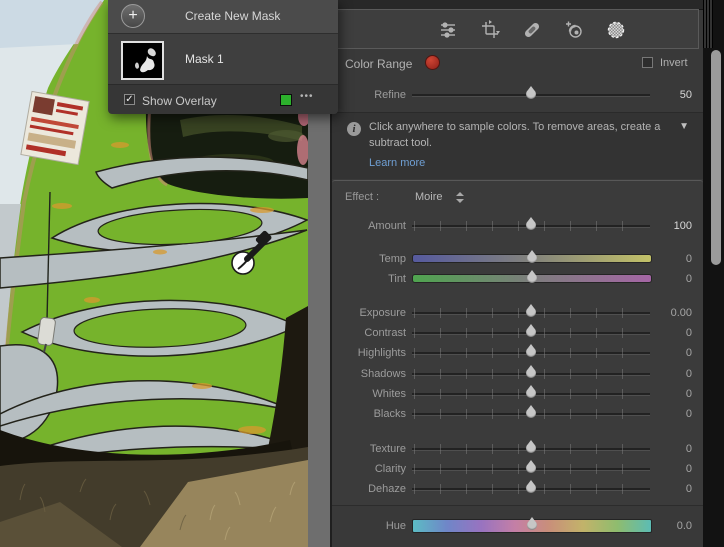 The image size is (724, 547). I want to click on amount-slider, so click(531, 224).